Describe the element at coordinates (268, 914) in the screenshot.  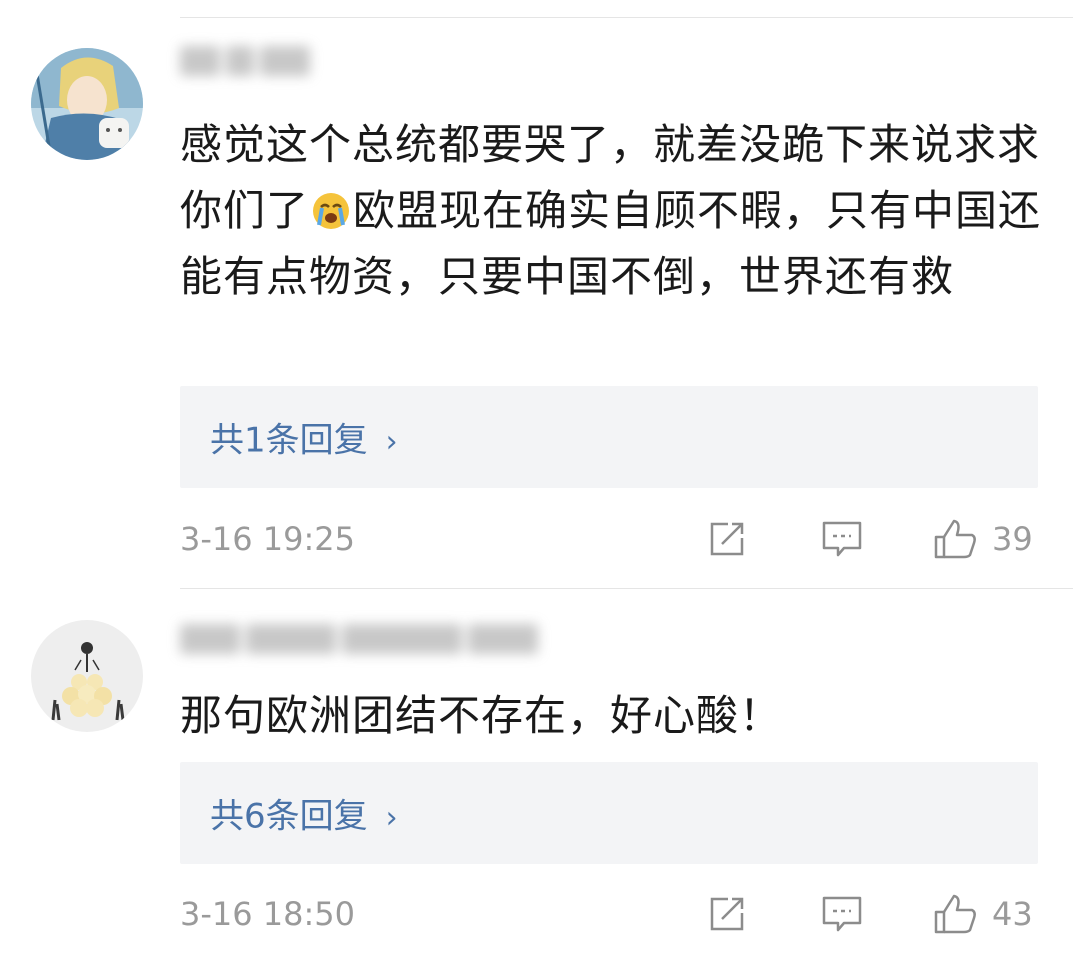
I see `timestamp: 3-16 18:50` at that location.